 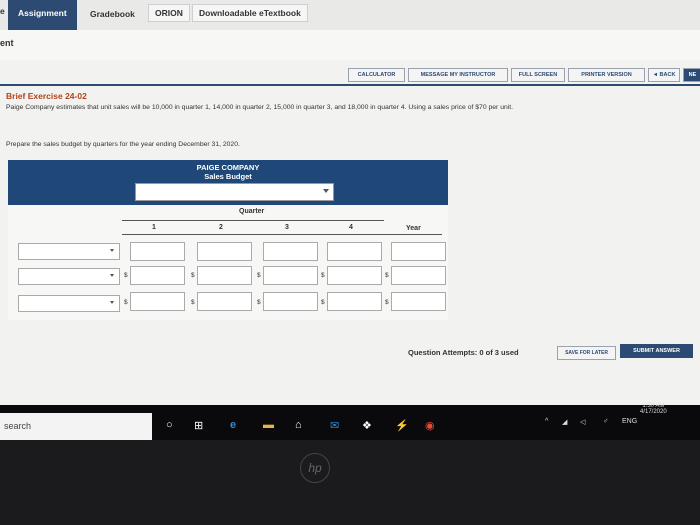 I want to click on dropbox-icon: ❖, so click(x=367, y=425).